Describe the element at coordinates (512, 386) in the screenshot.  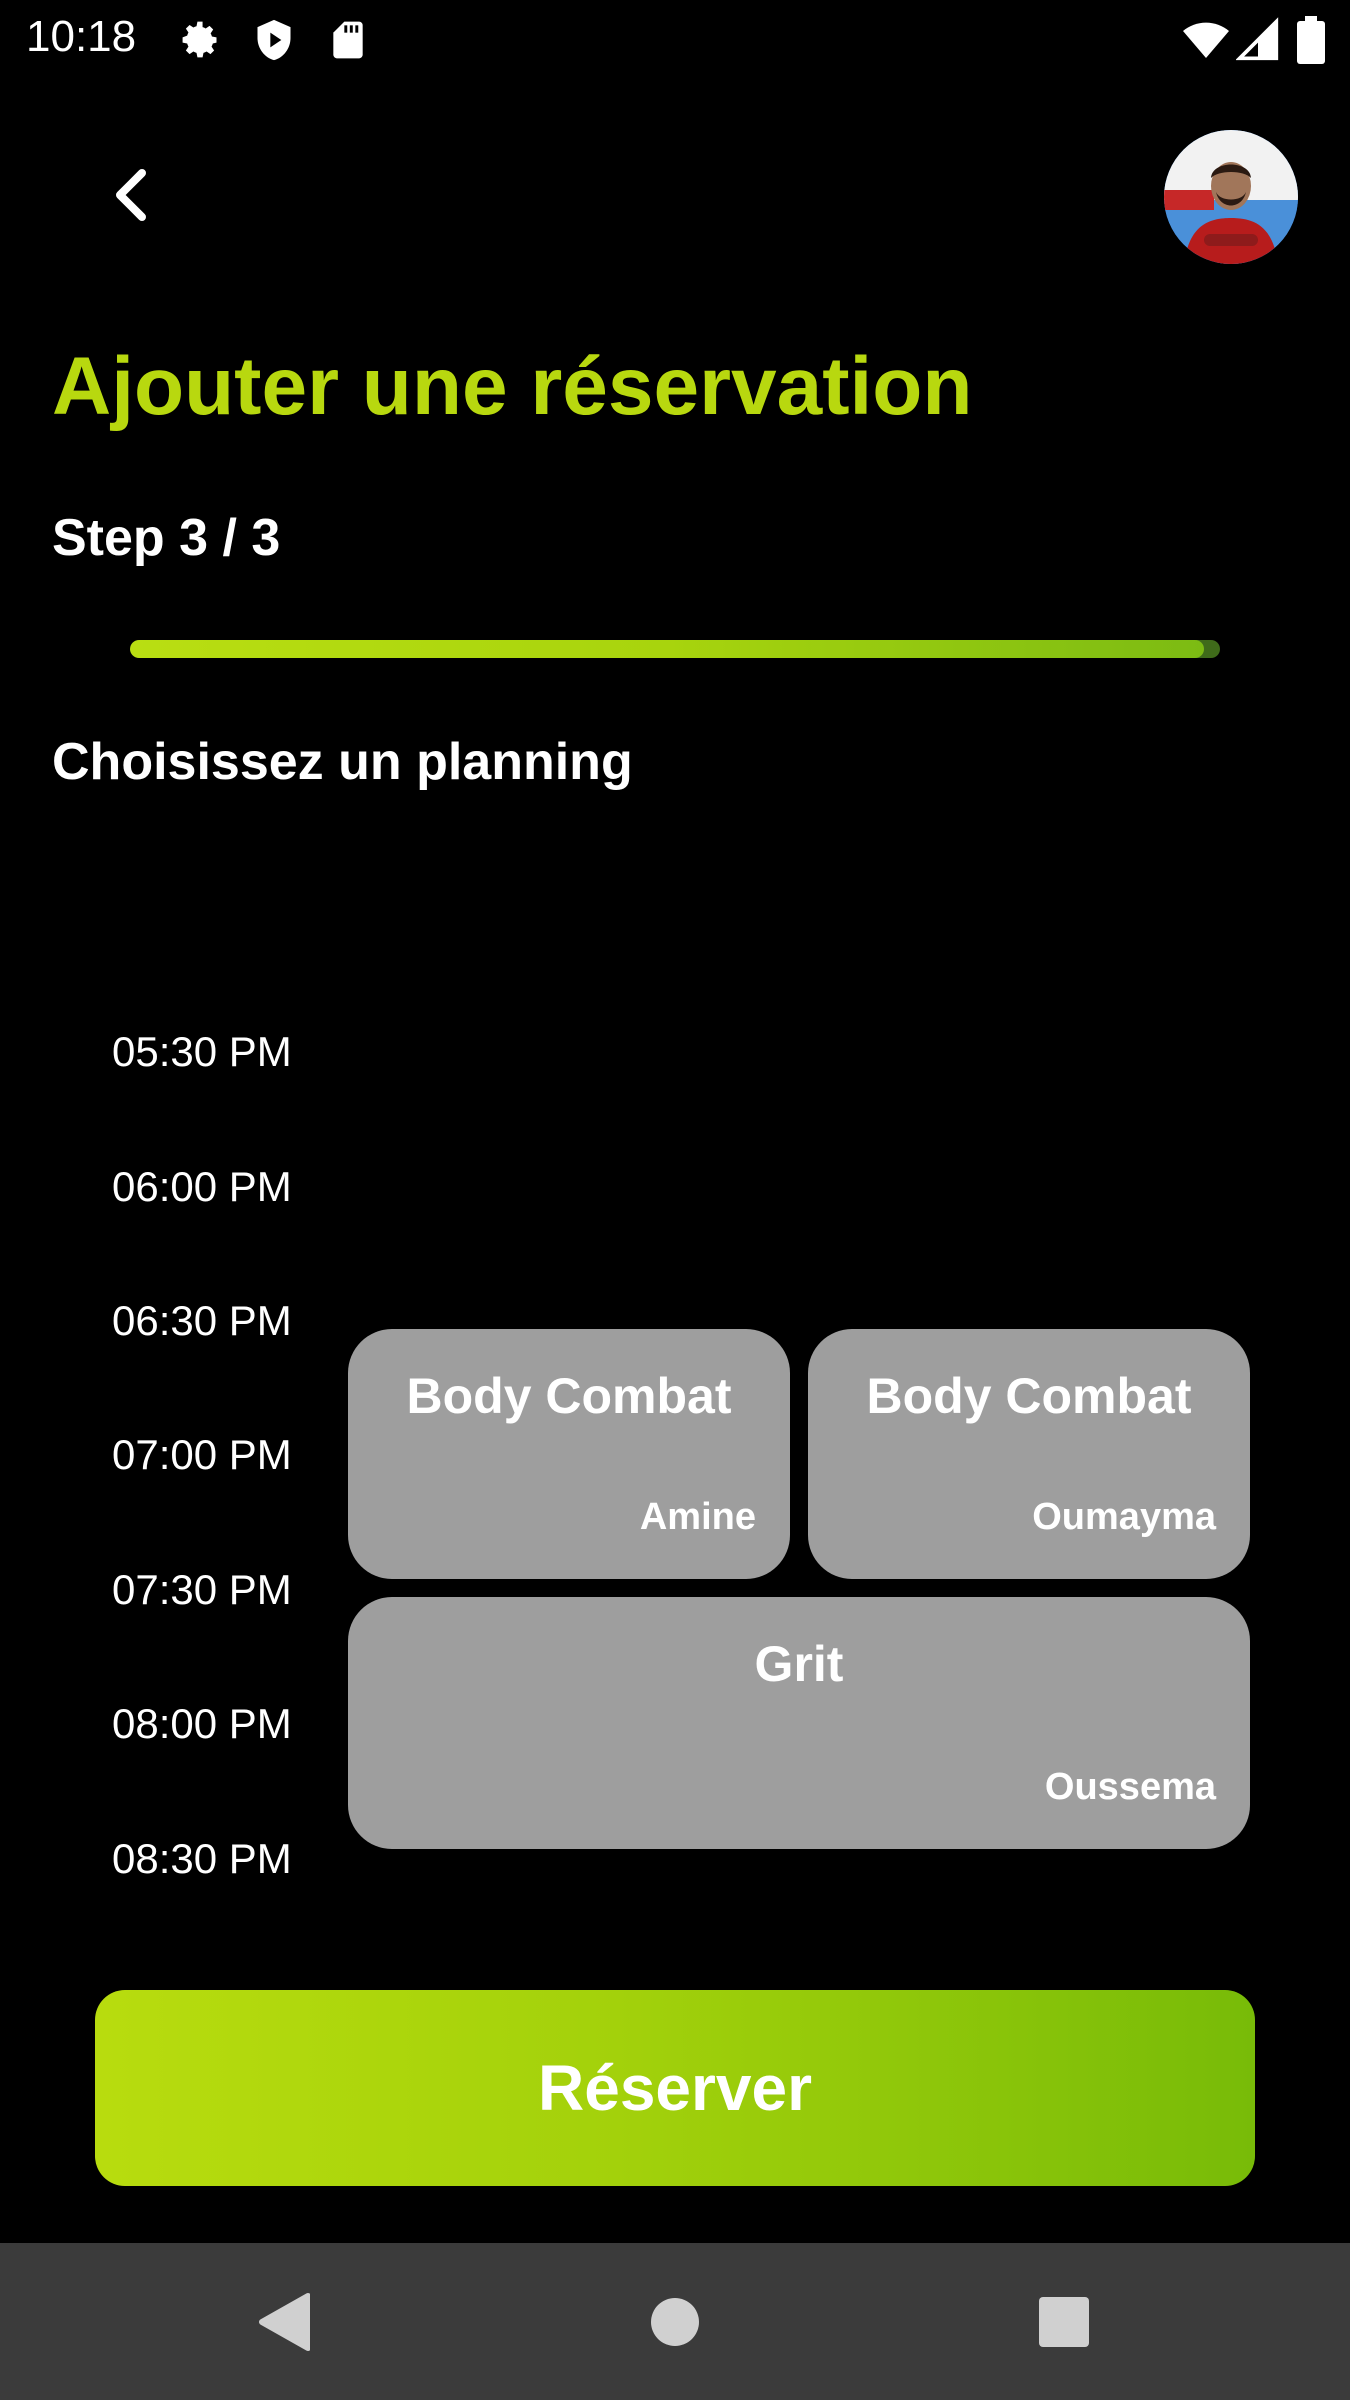
I see `page-title: Ajouter une réservation` at that location.